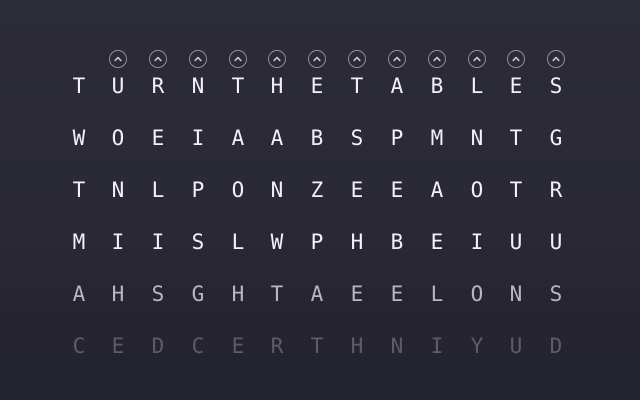 The image size is (640, 400). What do you see at coordinates (238, 59) in the screenshot?
I see `column-4-shift-up-button` at bounding box center [238, 59].